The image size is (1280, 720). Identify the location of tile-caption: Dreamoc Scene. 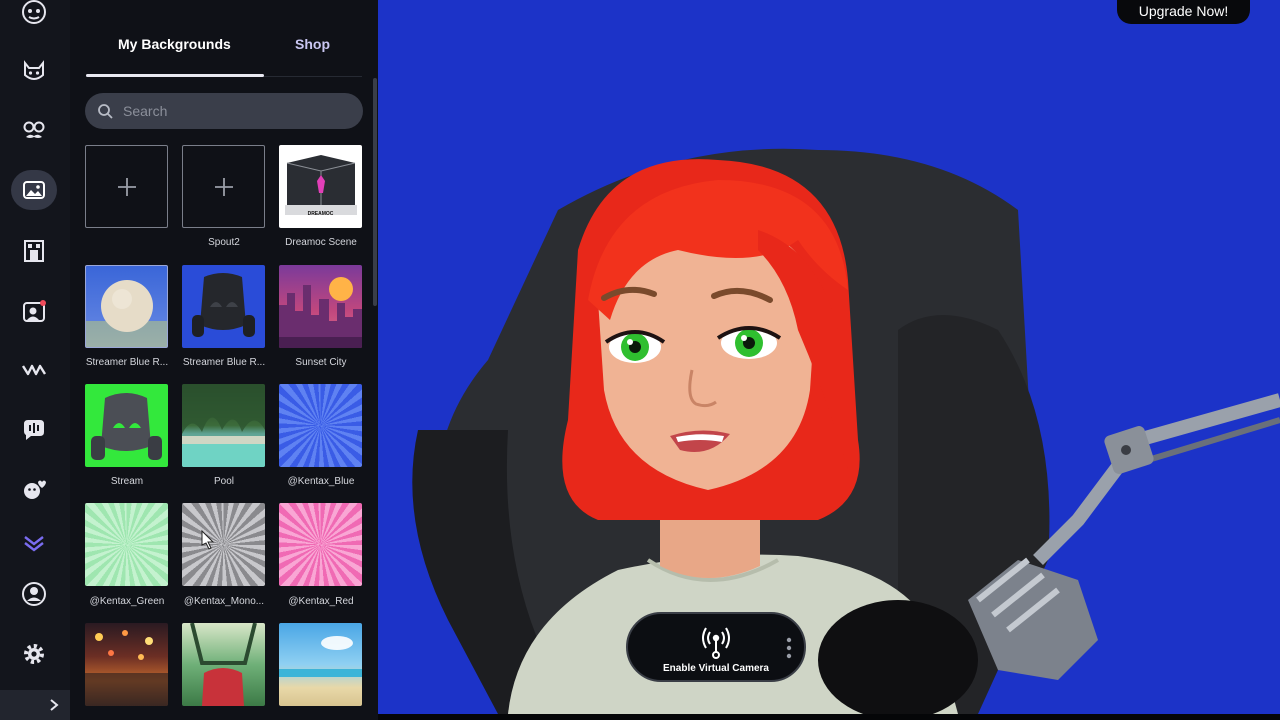
(321, 242).